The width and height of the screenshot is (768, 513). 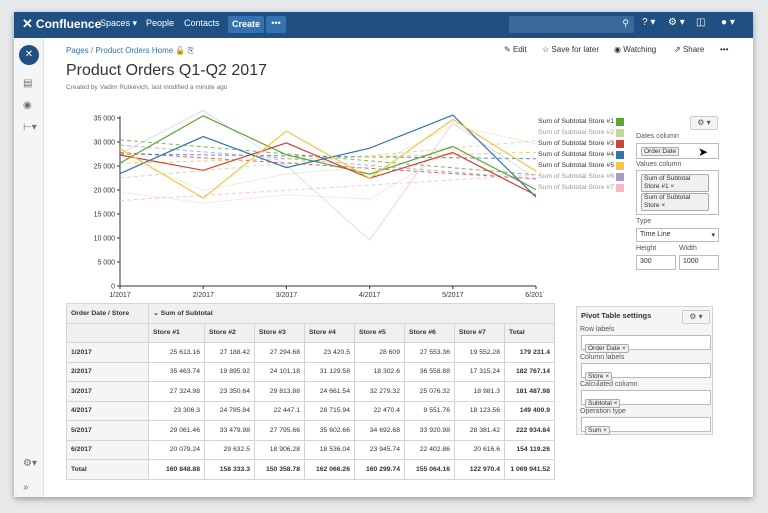 What do you see at coordinates (728, 22) in the screenshot?
I see `user-avatar-icon: ● ▾` at bounding box center [728, 22].